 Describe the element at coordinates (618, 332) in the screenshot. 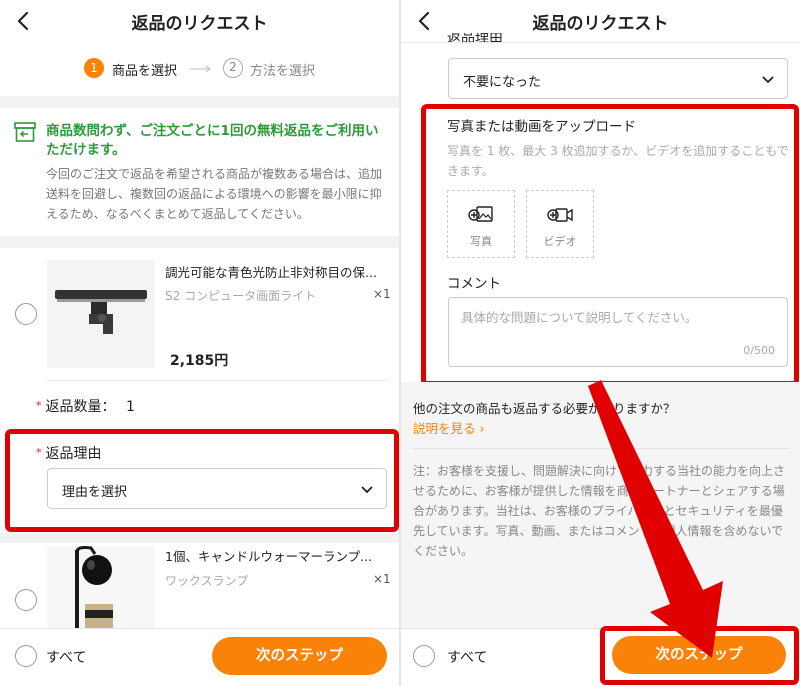

I see `comment-textarea: 具体的な問題について説明してください。 0/500` at that location.